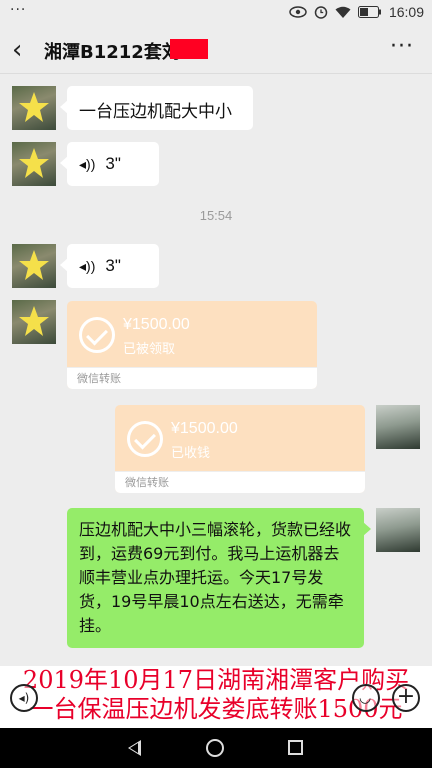  I want to click on plus-icon: +, so click(406, 698).